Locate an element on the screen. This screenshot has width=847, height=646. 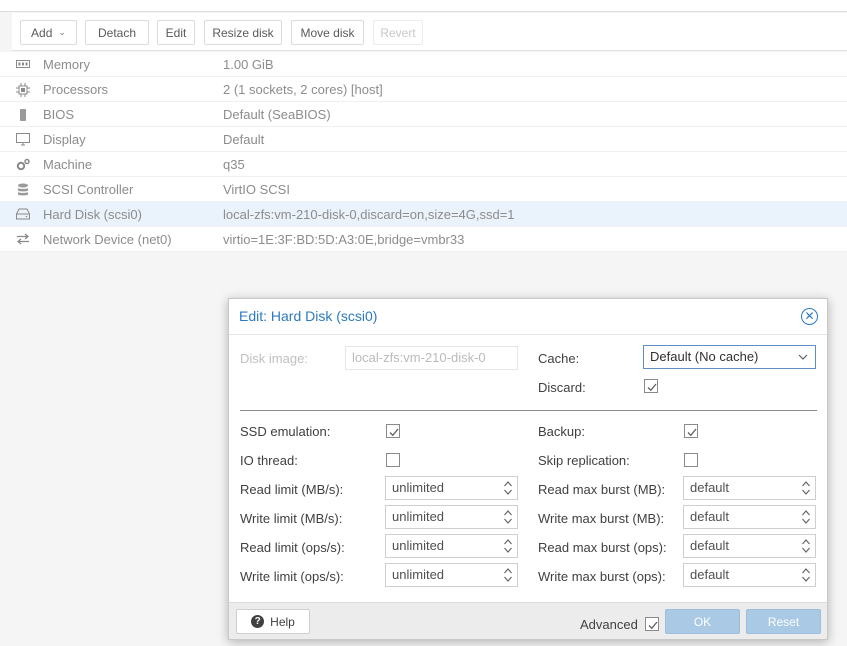
write-limit-ops-label: Write limit (ops/s): is located at coordinates (292, 576).